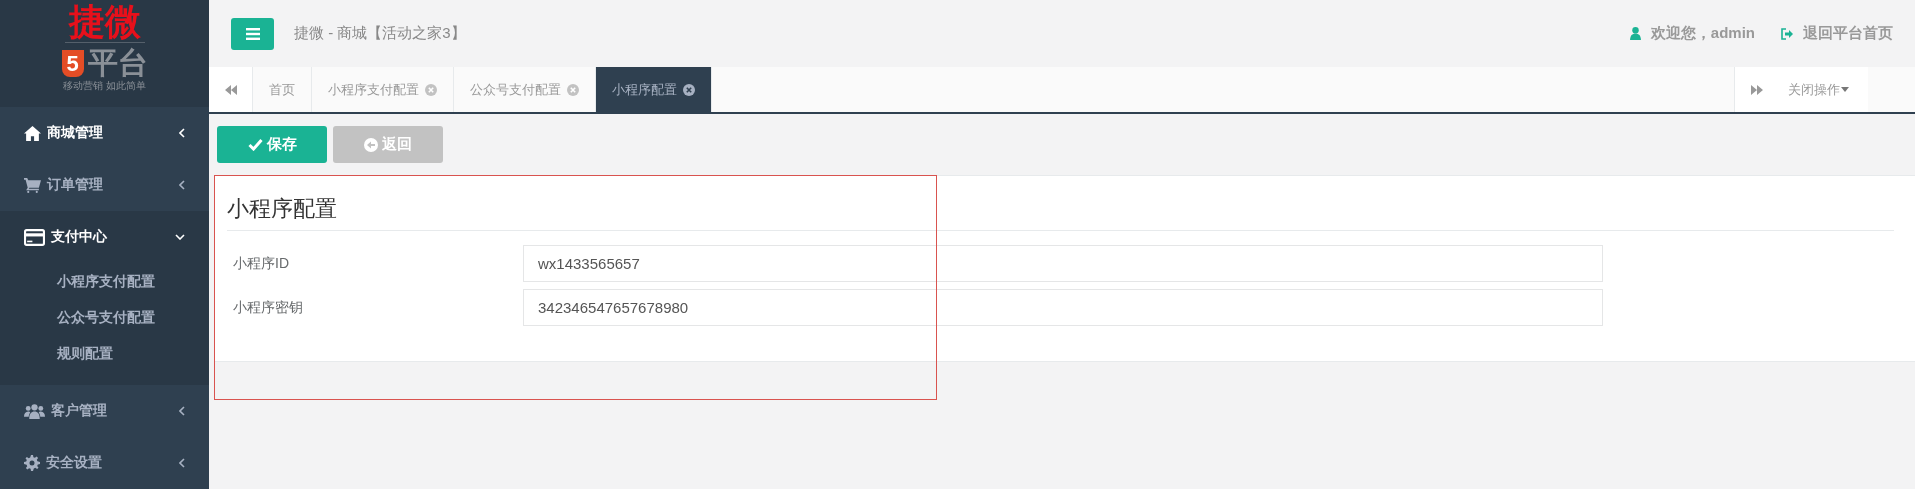 This screenshot has height=489, width=1915. Describe the element at coordinates (104, 411) in the screenshot. I see `sidebar-item: 客户管理` at that location.